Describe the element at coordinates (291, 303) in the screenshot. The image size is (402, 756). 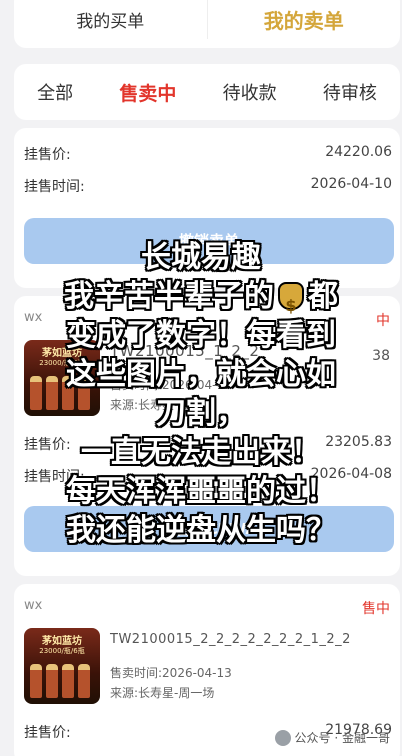
I see `money-bag-icon` at that location.